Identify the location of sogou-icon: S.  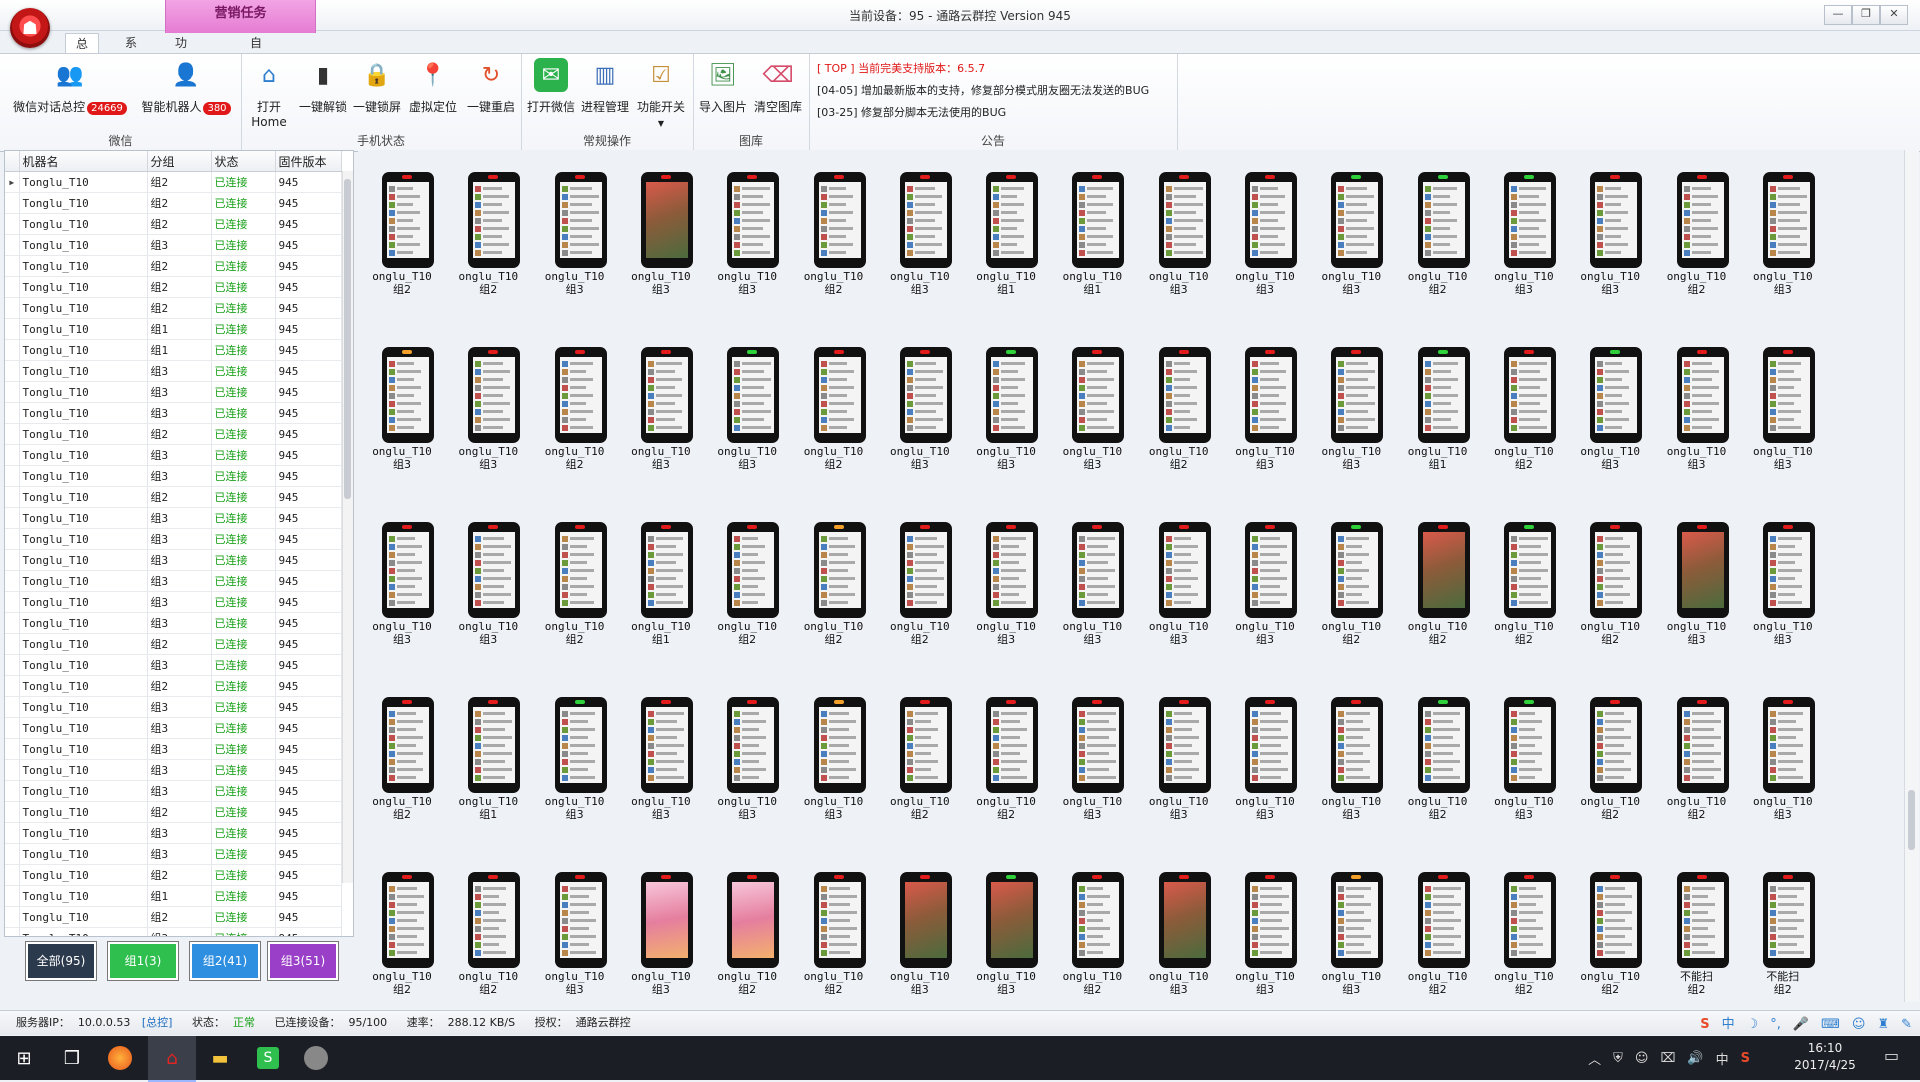
(1704, 1023).